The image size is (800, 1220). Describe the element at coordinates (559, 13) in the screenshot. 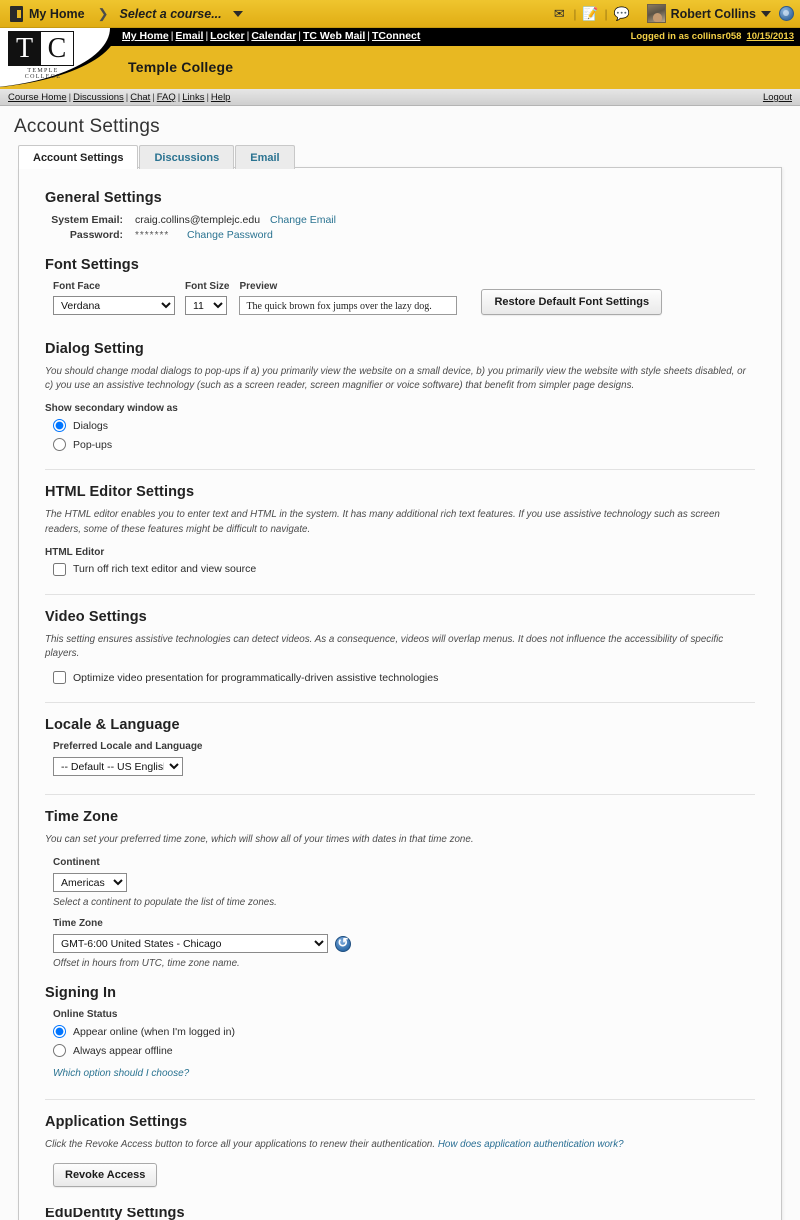

I see `mail-icon: ✉` at that location.